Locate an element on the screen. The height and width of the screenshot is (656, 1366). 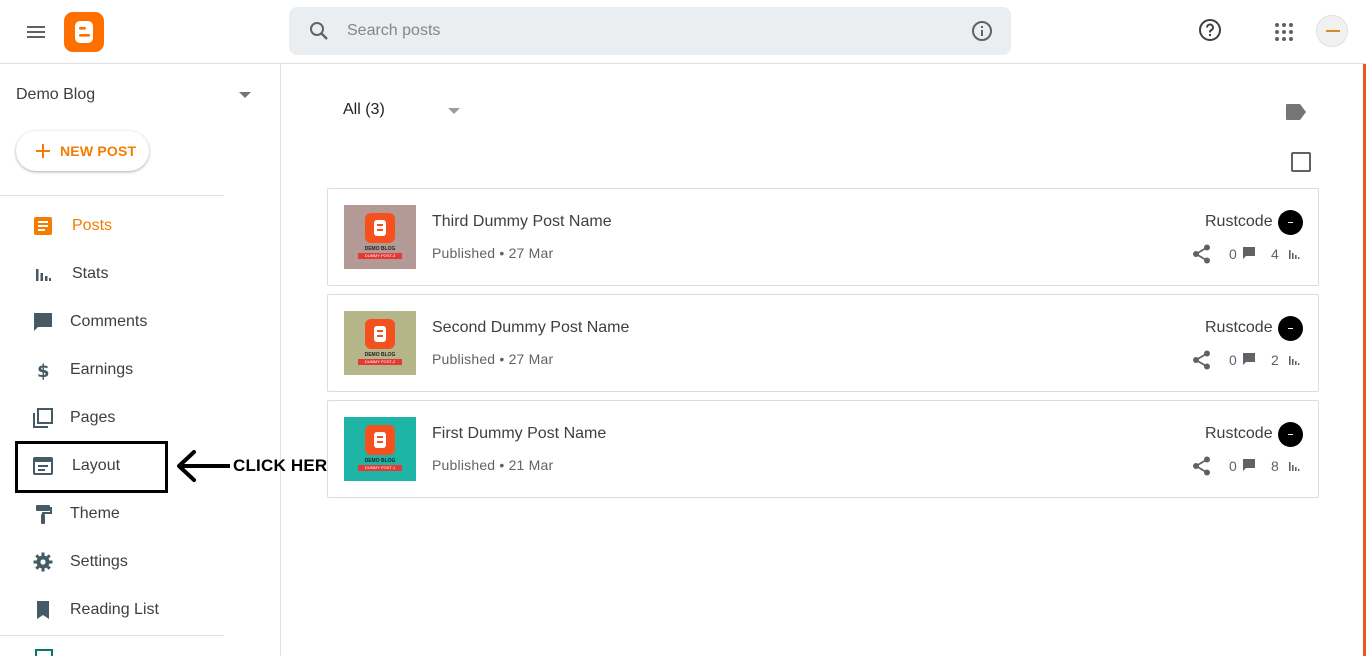
sidebar-item-stats: Stats is located at coordinates (112, 275).